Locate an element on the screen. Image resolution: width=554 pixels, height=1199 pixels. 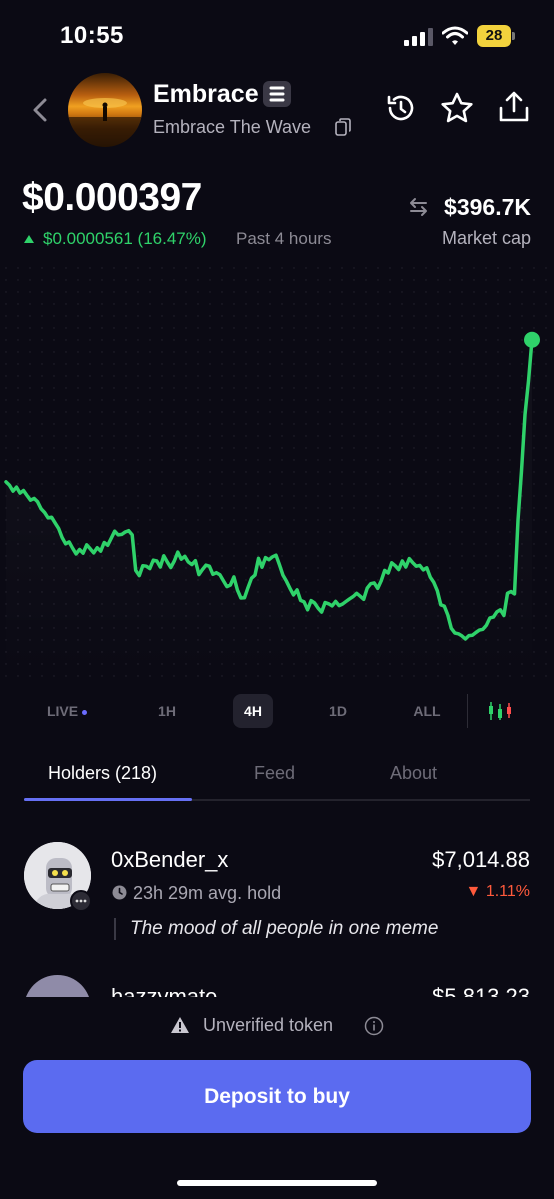
tab-indicator is located at coordinates (108, 799).